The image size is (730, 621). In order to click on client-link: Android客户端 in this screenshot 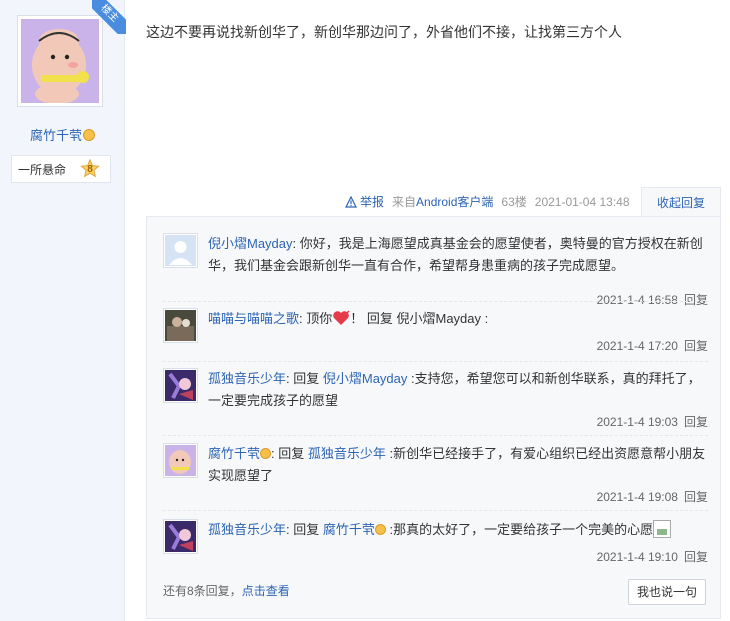, I will do `click(454, 202)`.